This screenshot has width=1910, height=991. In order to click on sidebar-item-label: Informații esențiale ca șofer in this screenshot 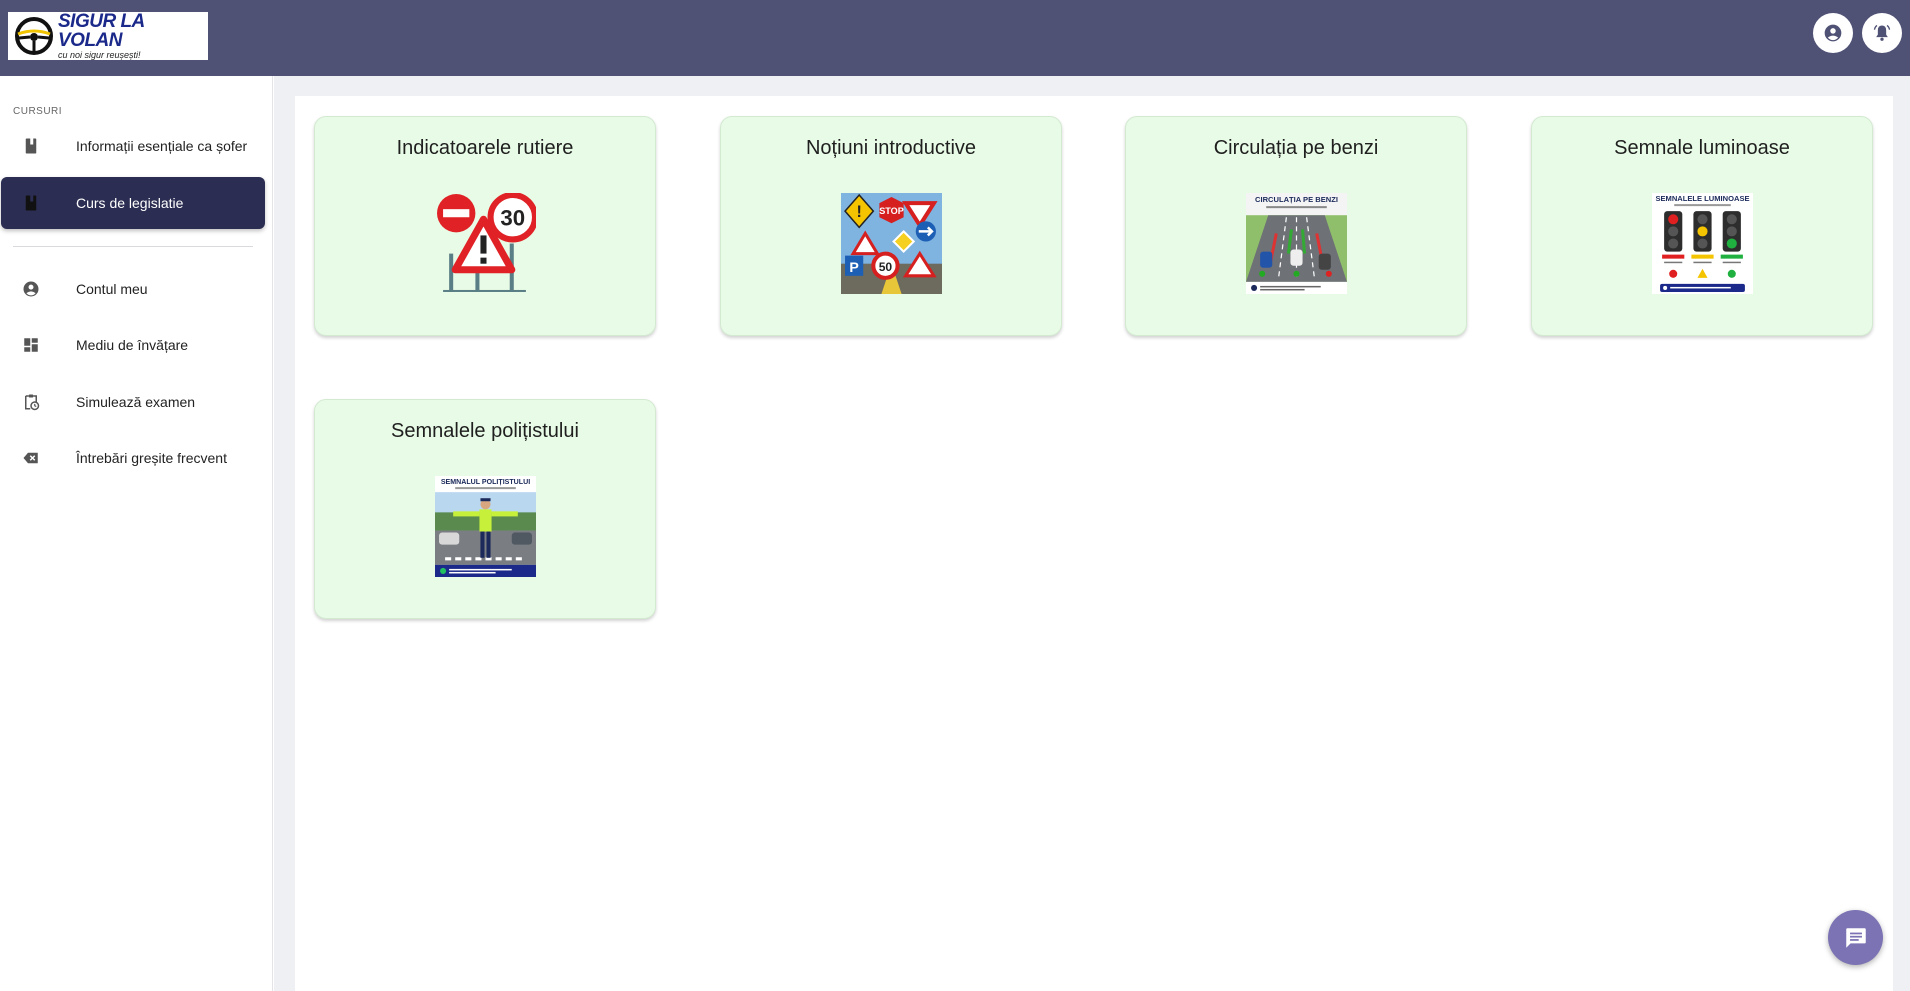, I will do `click(162, 146)`.